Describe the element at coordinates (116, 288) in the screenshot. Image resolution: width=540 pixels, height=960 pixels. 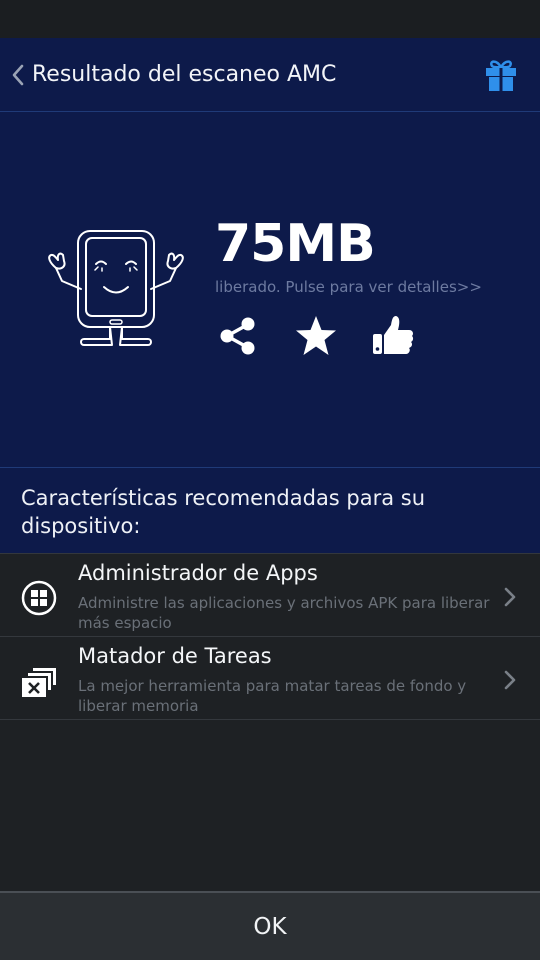
I see `happy-phone-mascot` at that location.